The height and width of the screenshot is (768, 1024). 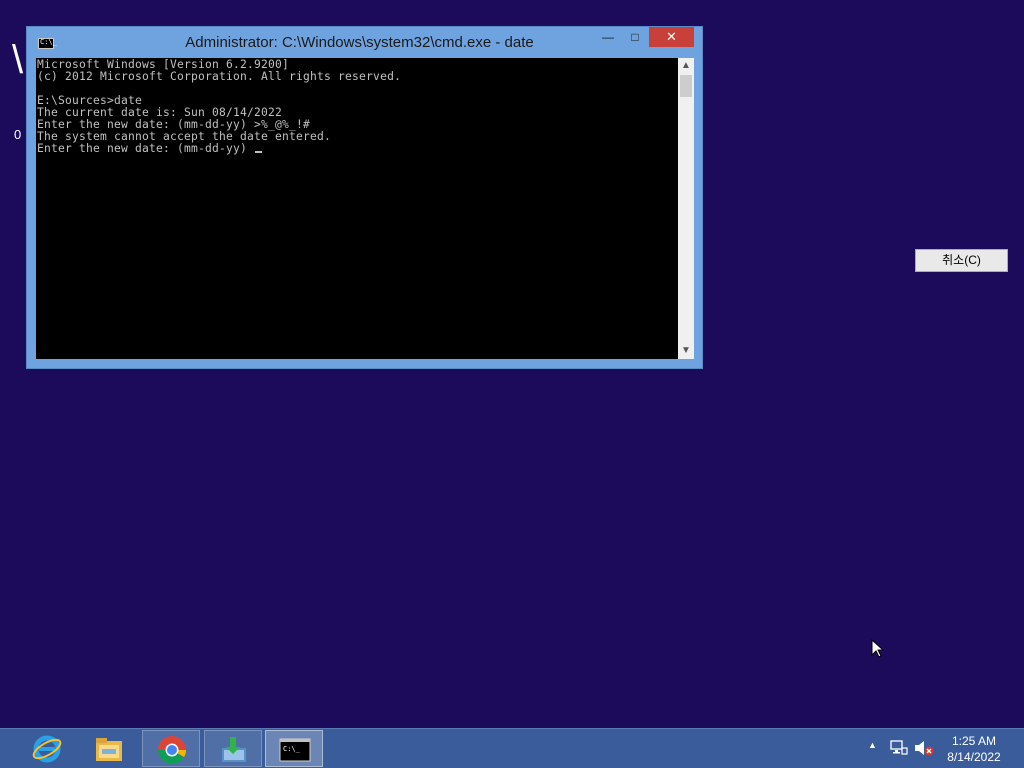 What do you see at coordinates (974, 749) in the screenshot?
I see `system-clock: 1:25 AM 8/14/2022` at bounding box center [974, 749].